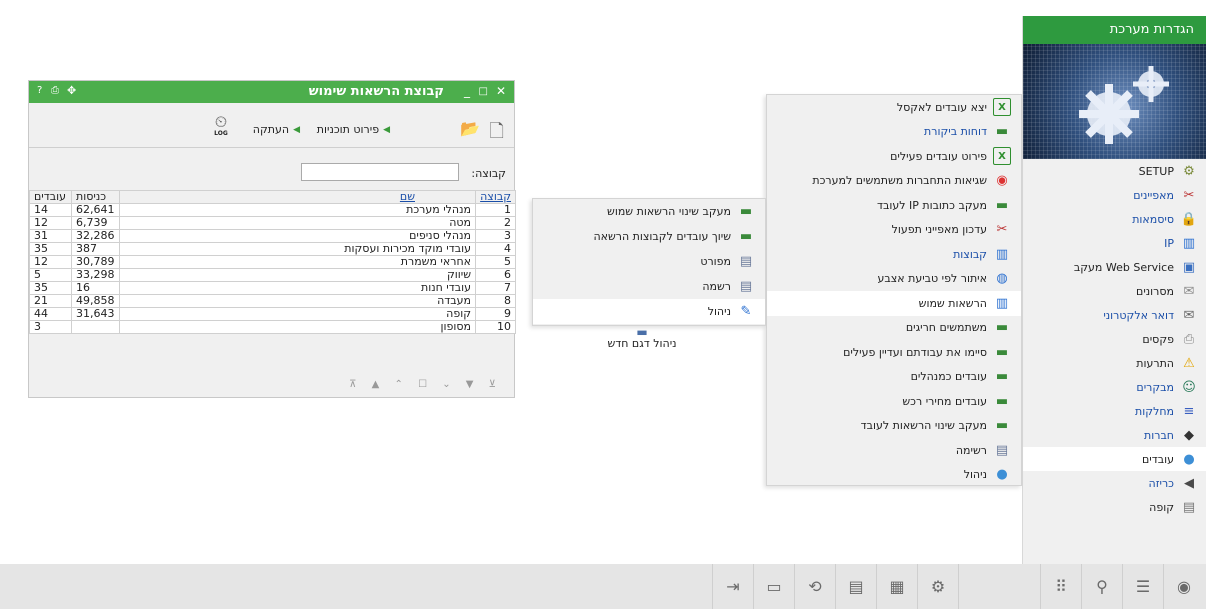 This screenshot has width=1206, height=609. Describe the element at coordinates (642, 332) in the screenshot. I see `monitor-icon: ▬` at that location.